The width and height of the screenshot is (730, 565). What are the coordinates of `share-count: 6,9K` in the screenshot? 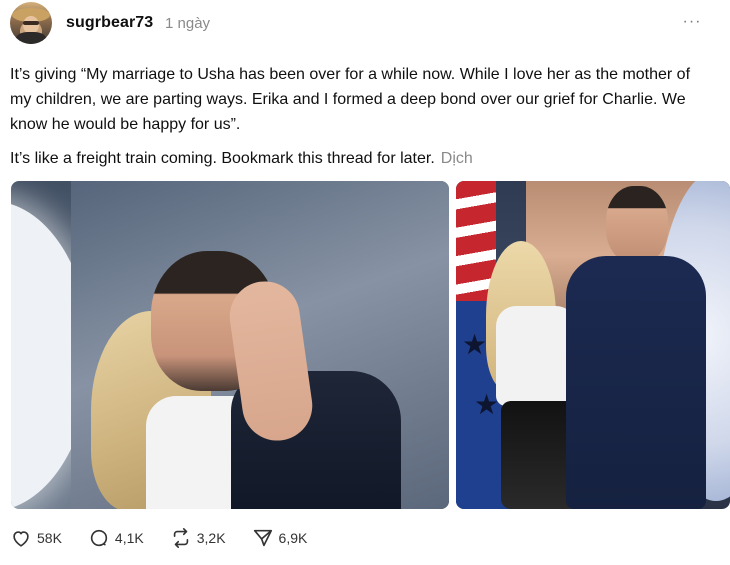 It's located at (293, 538).